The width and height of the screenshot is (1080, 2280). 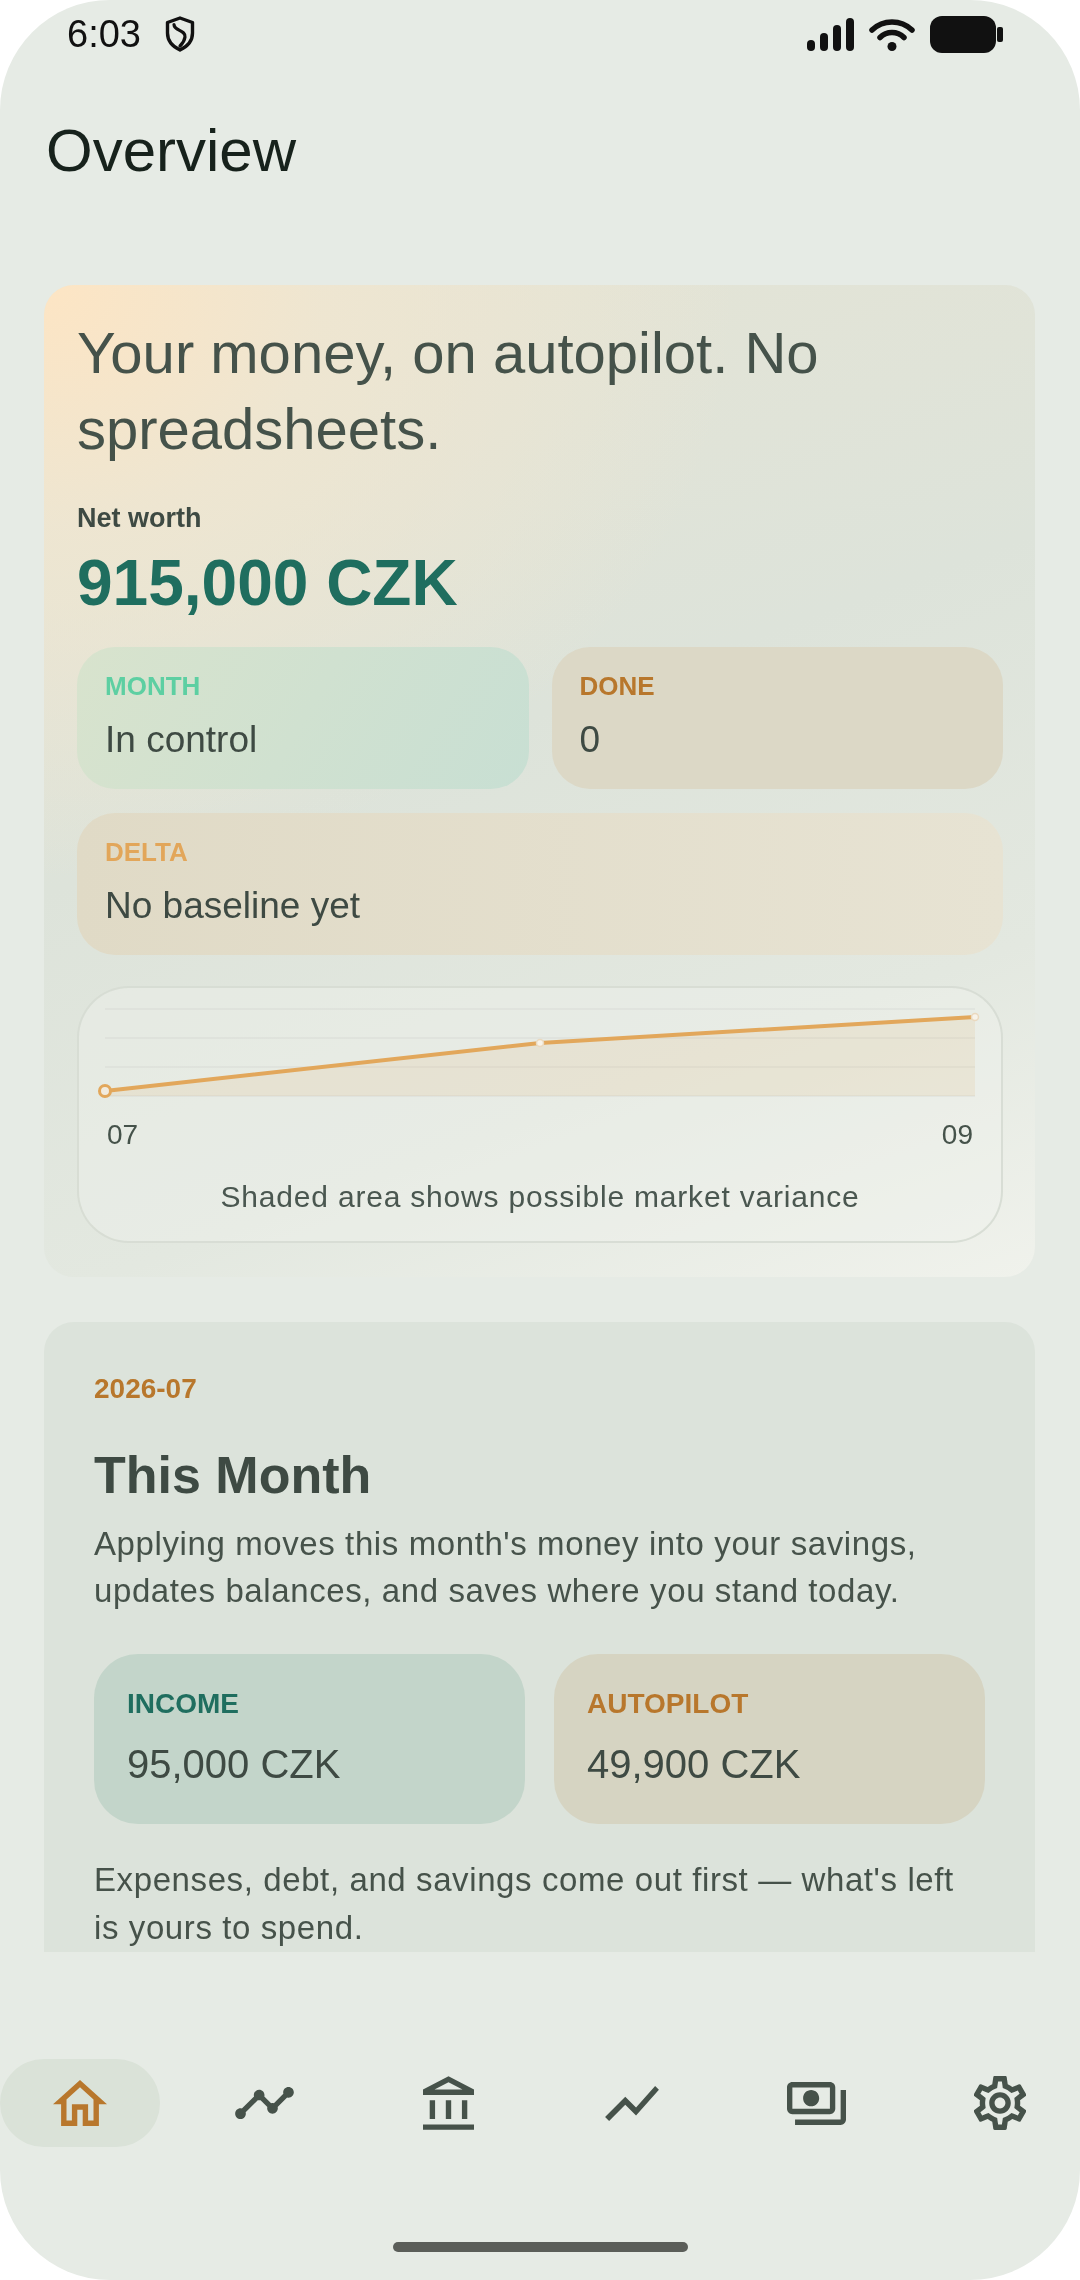 What do you see at coordinates (957, 1135) in the screenshot?
I see `axis-label: 09` at bounding box center [957, 1135].